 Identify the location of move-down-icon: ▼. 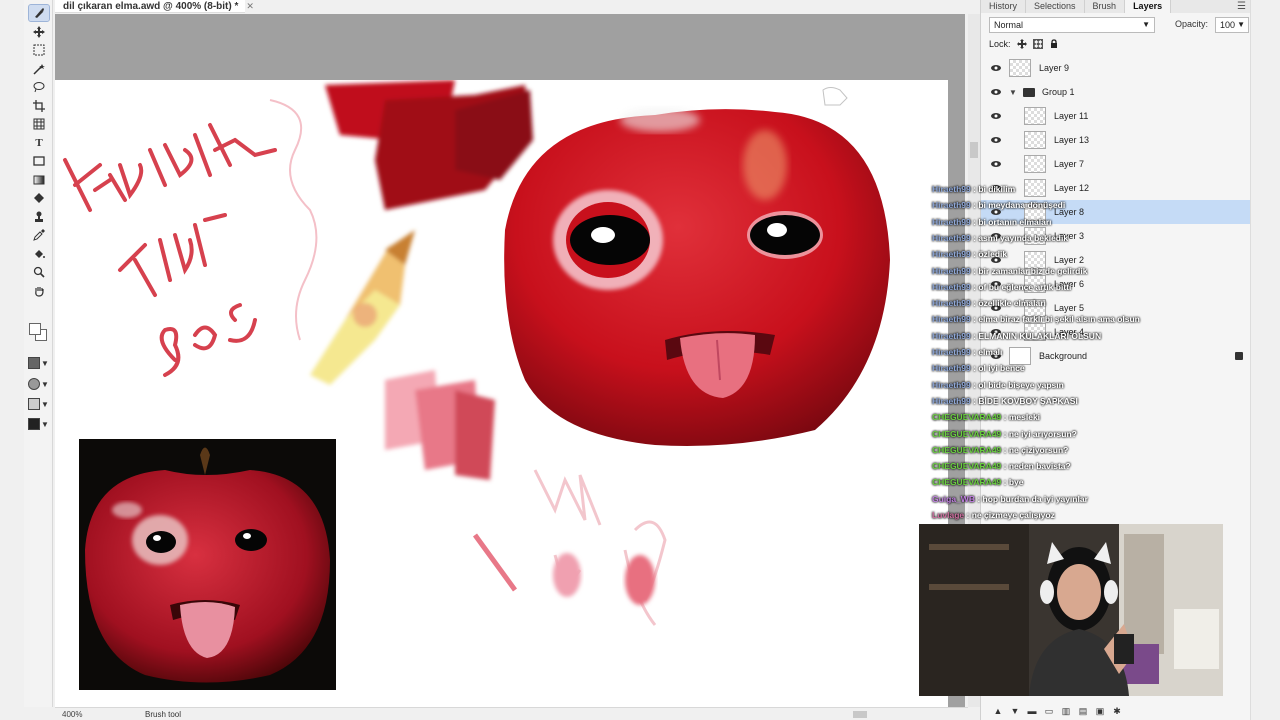
(1015, 711).